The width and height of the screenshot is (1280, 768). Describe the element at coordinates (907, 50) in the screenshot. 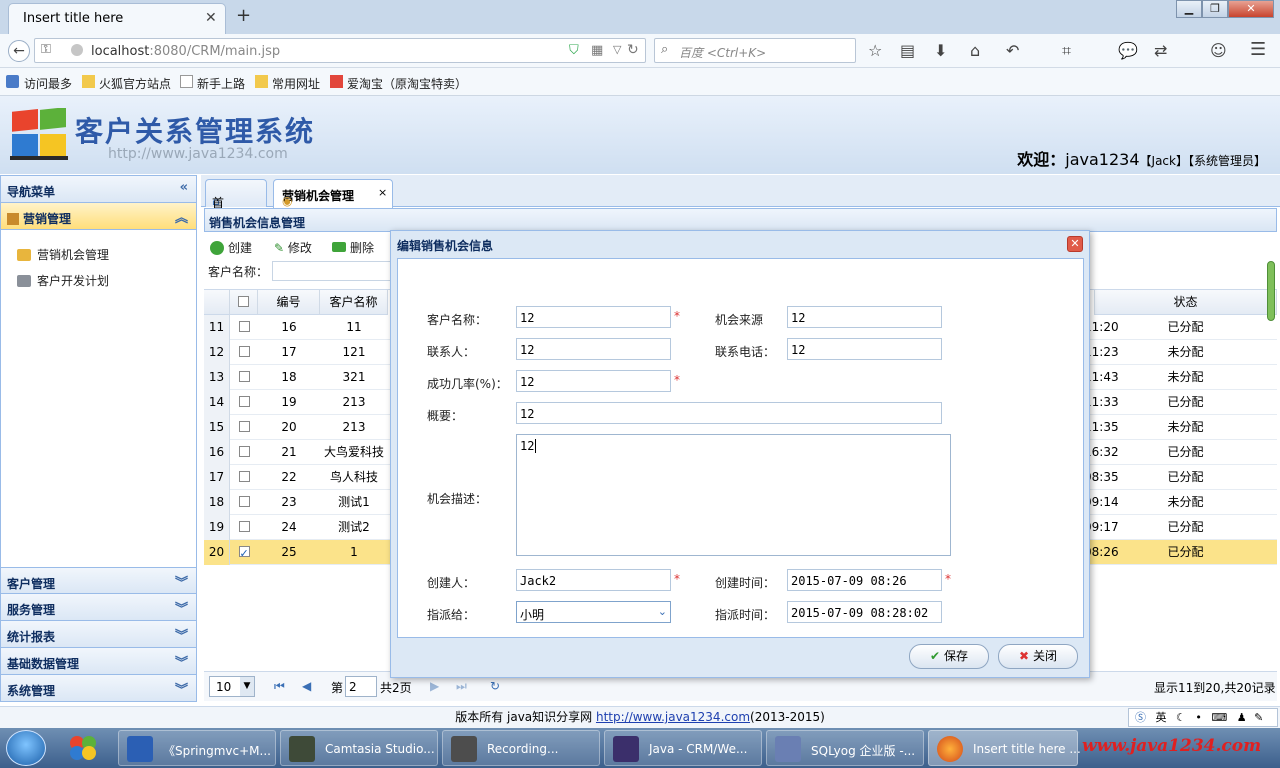

I see `reading-list-icon: ▤` at that location.